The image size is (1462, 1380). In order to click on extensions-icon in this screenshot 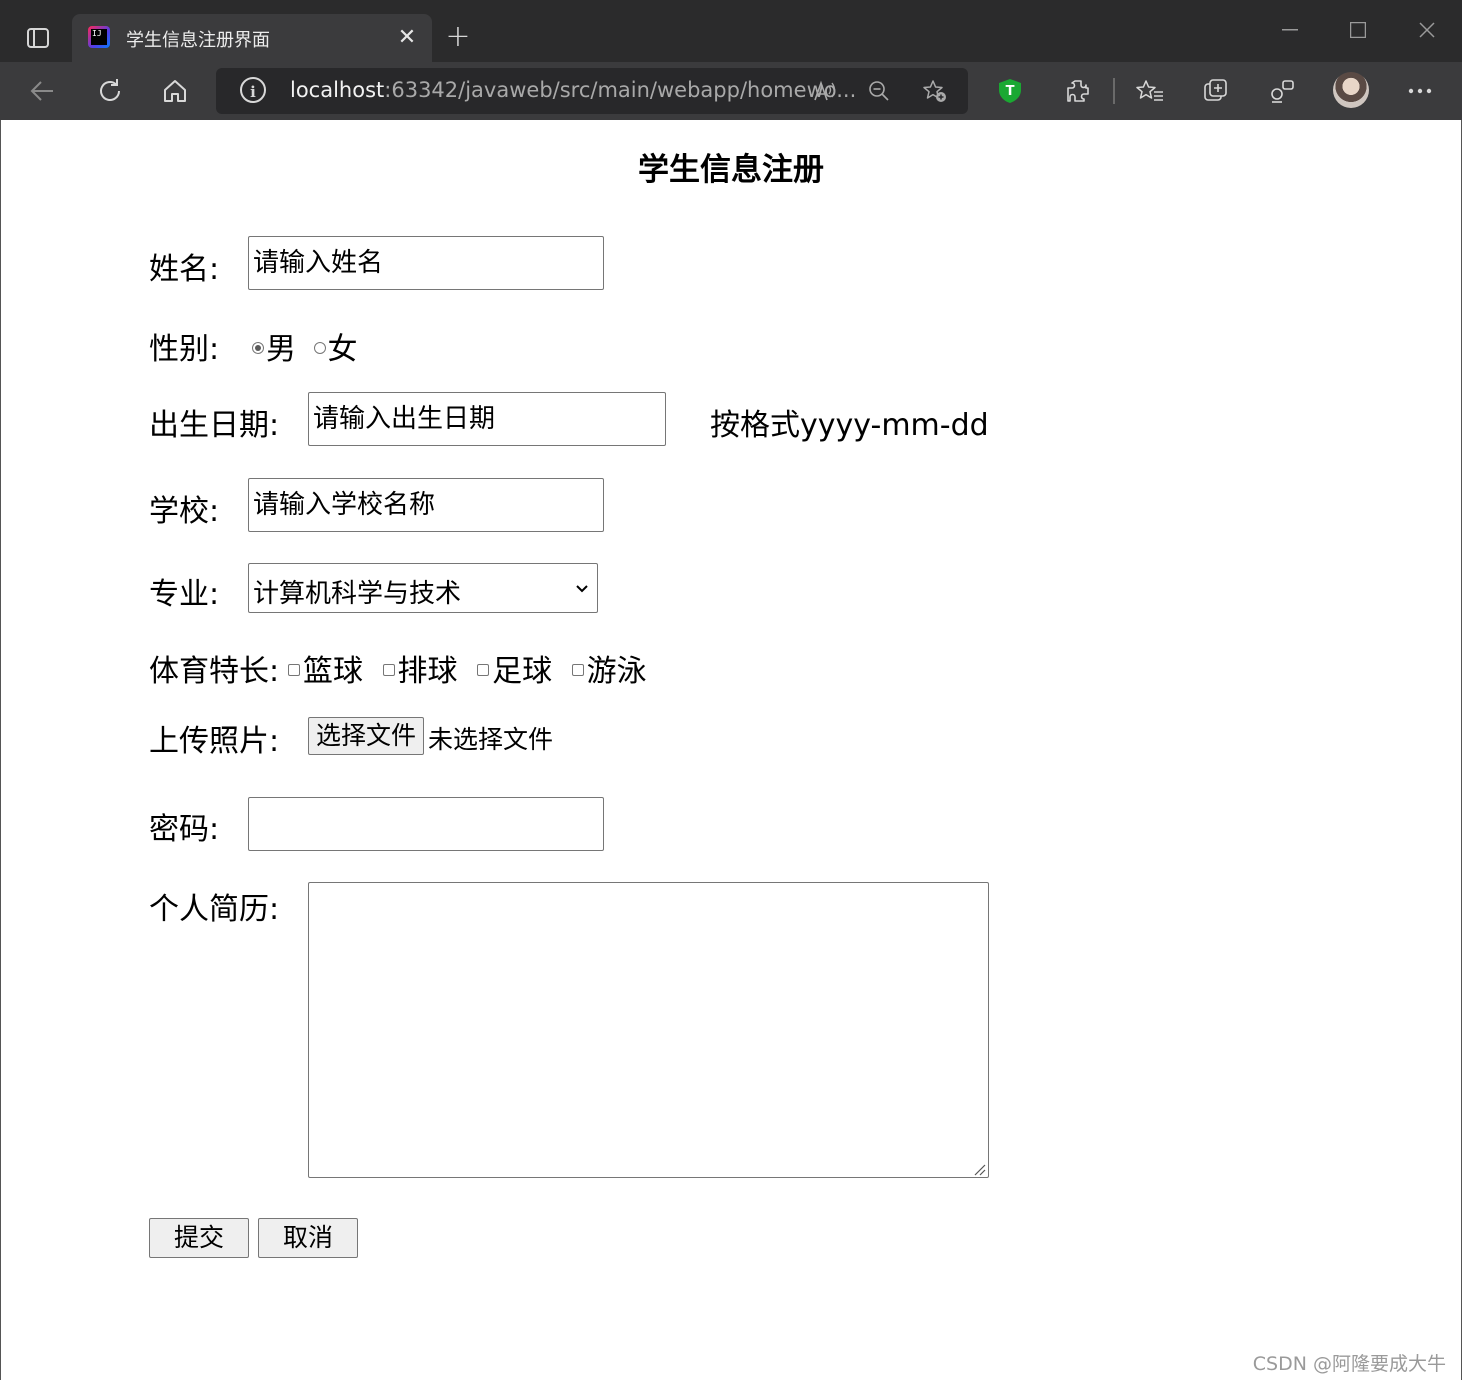, I will do `click(1078, 91)`.